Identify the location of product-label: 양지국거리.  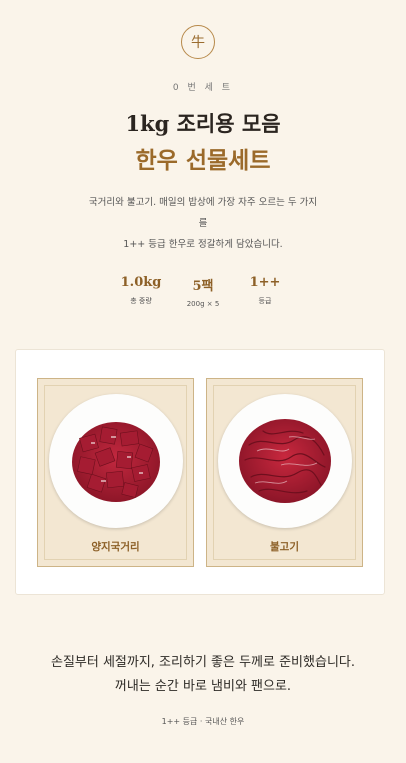
(115, 547).